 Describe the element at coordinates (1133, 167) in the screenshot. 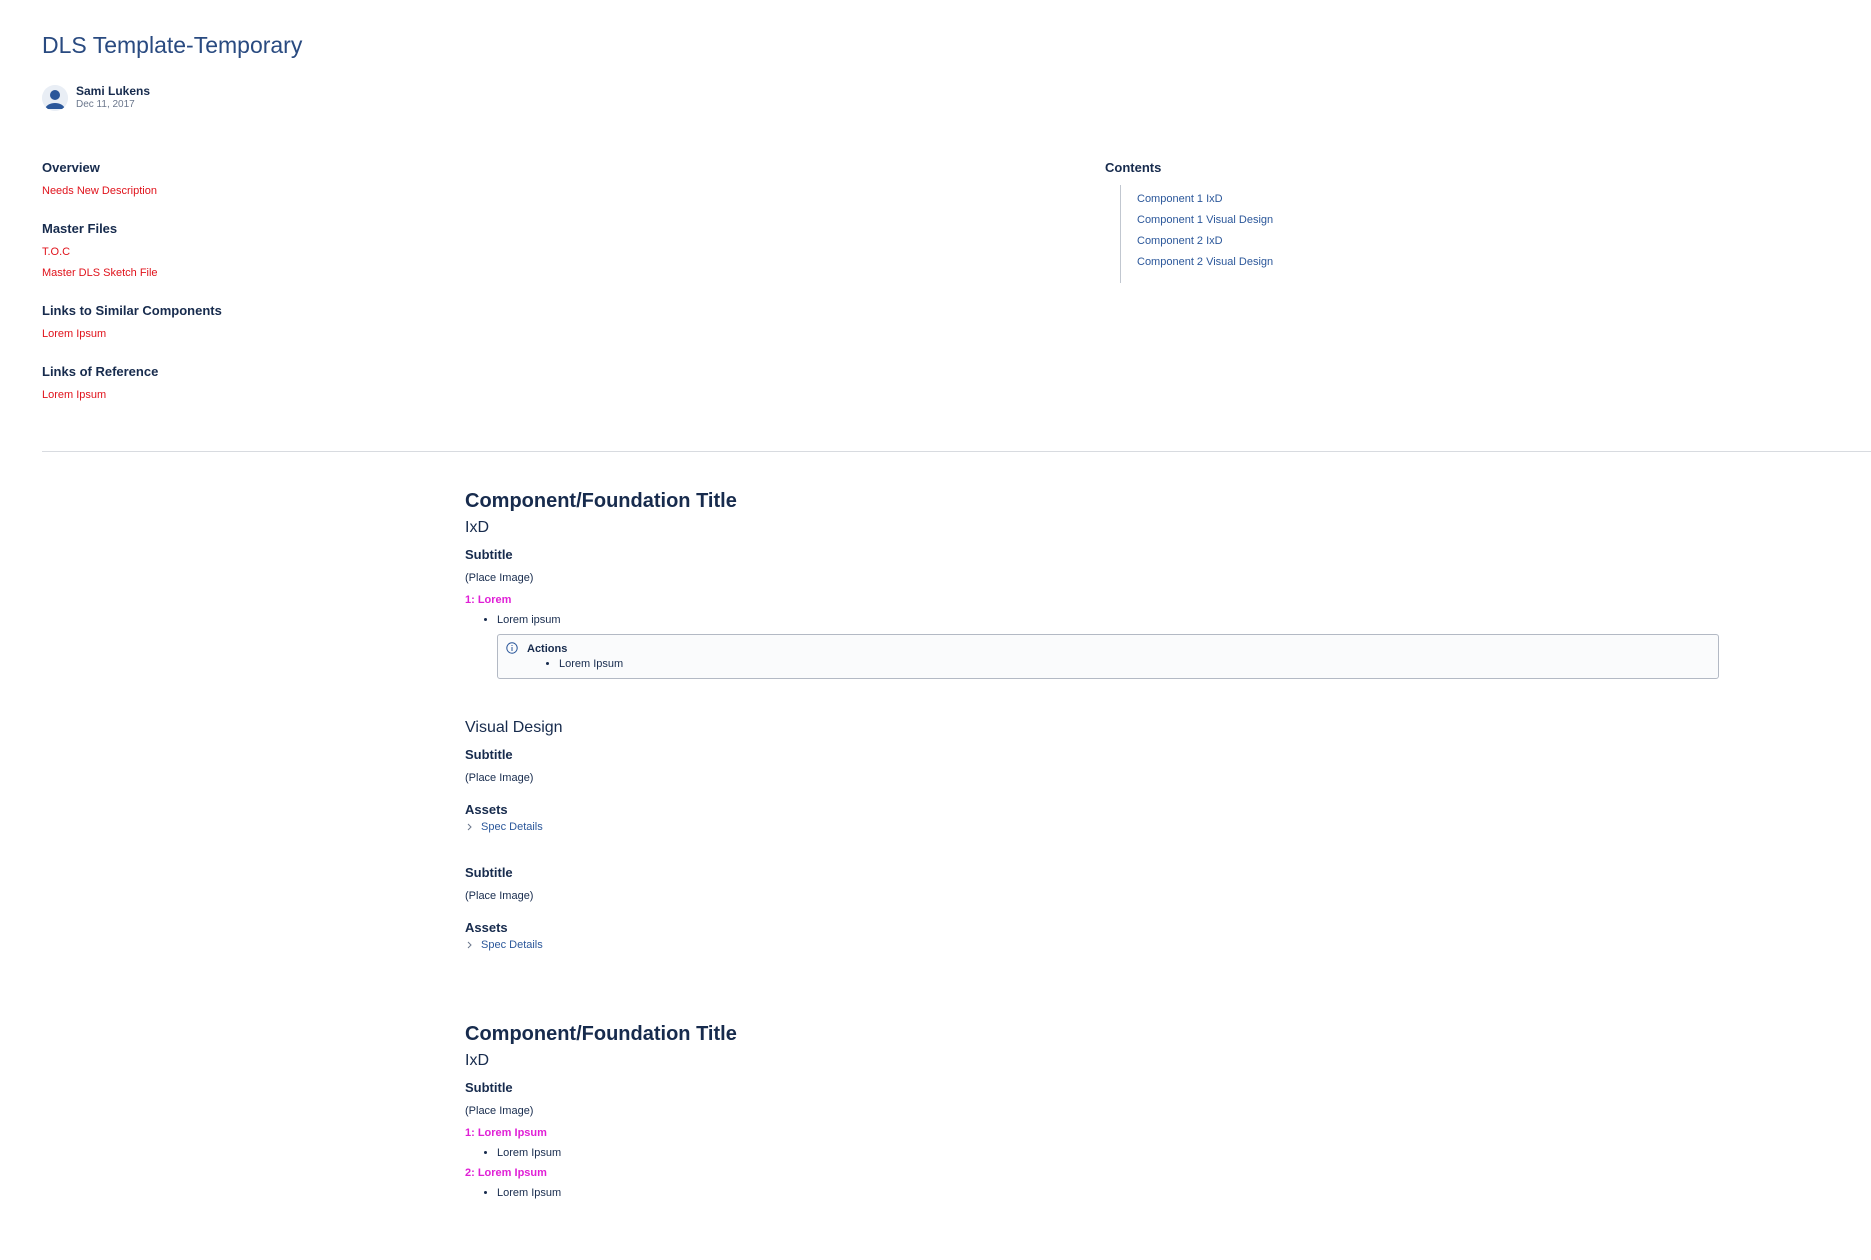

I see `contents-heading: Contents` at that location.